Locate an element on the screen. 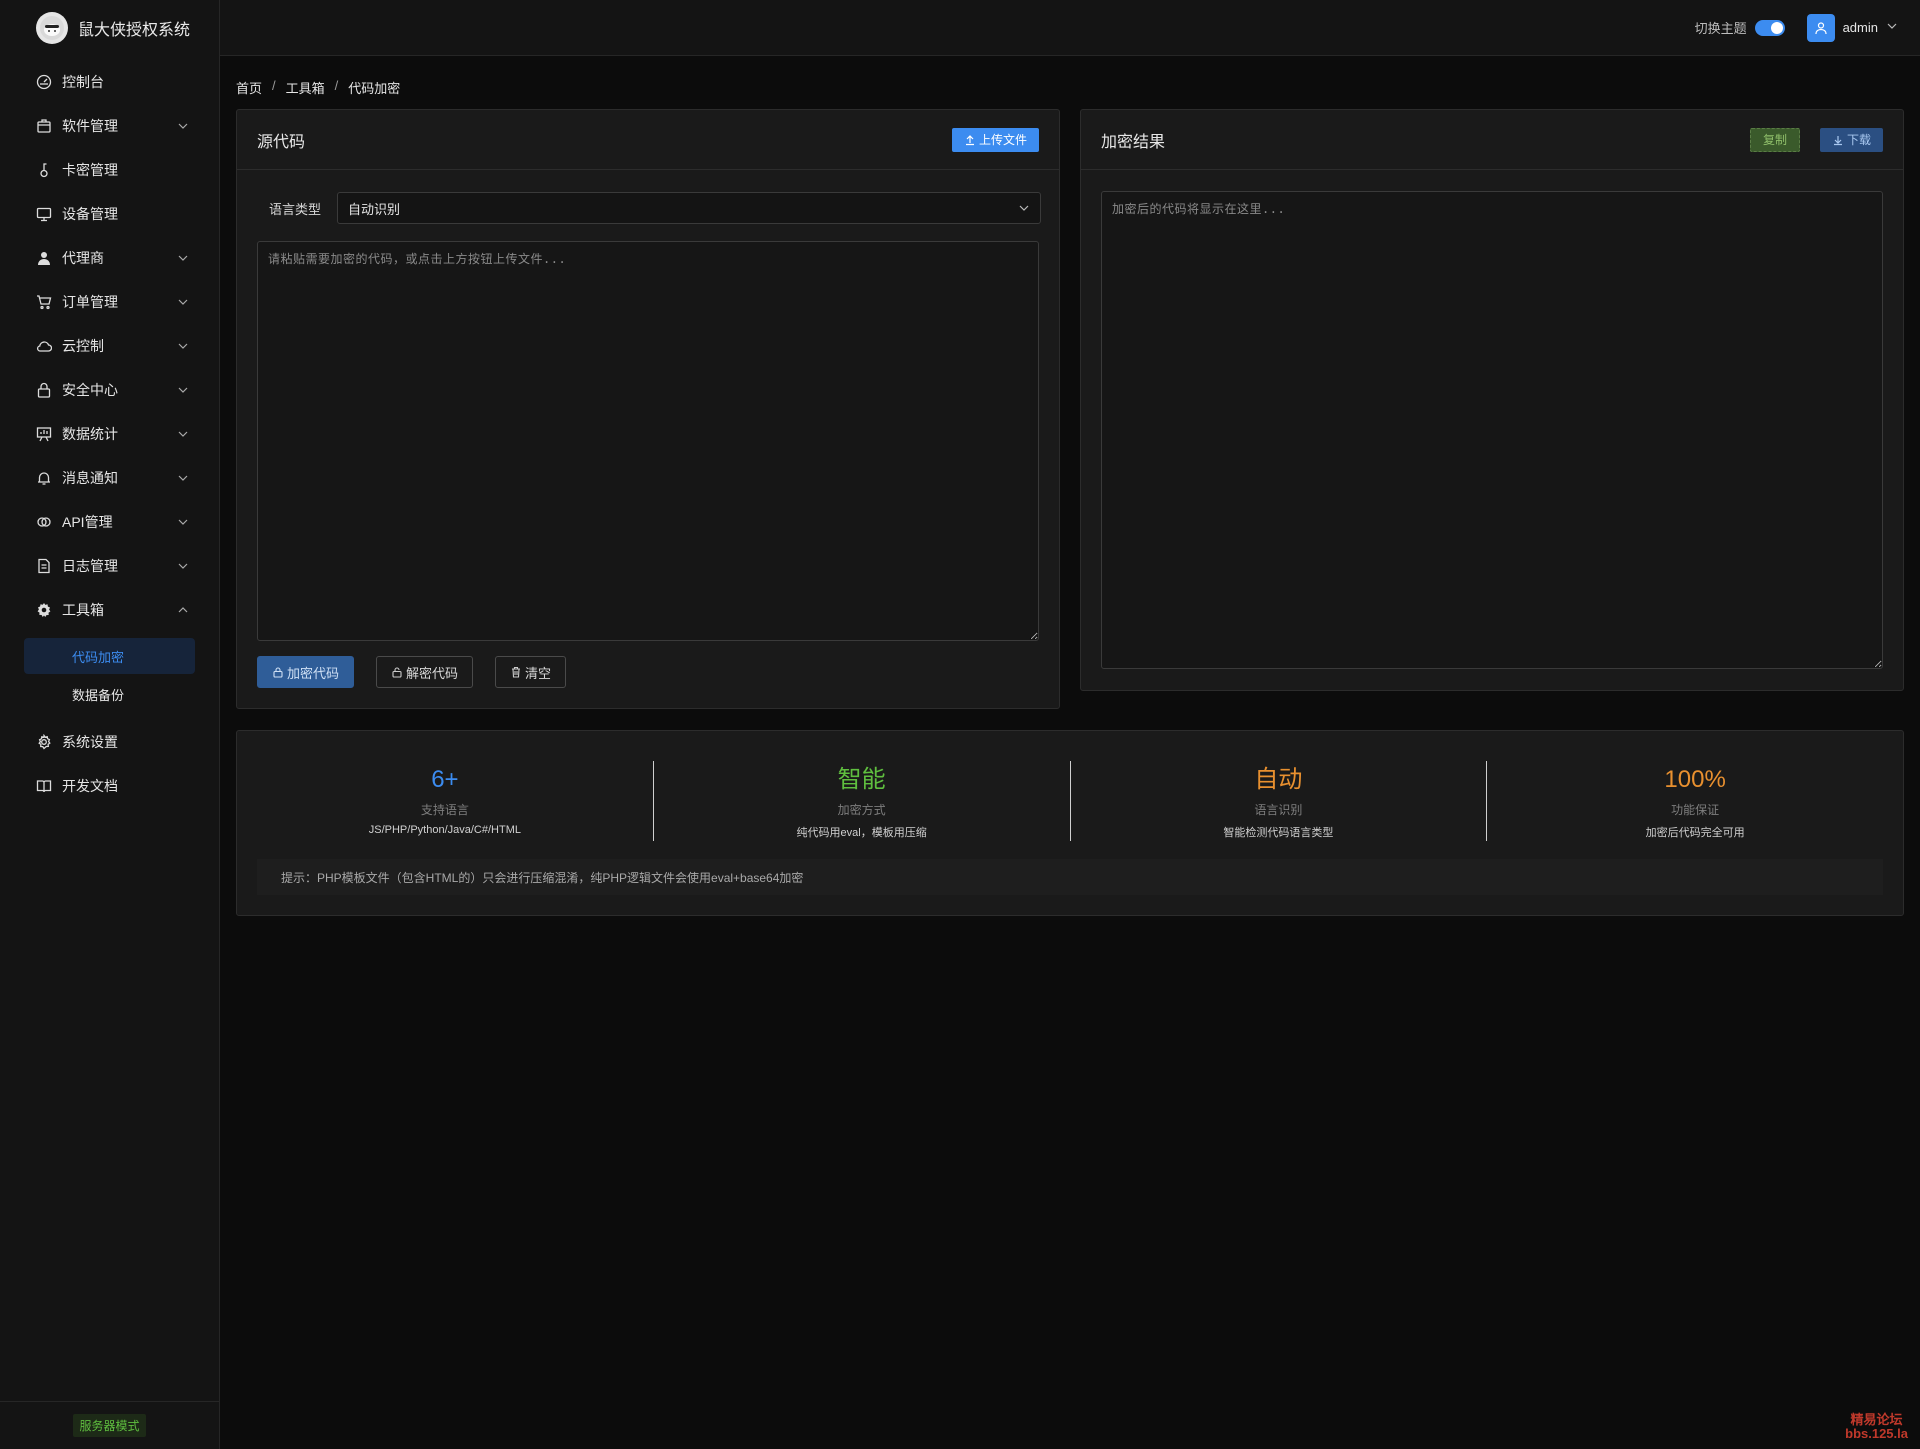  sidebar-item-label: 云控制 is located at coordinates (83, 346).